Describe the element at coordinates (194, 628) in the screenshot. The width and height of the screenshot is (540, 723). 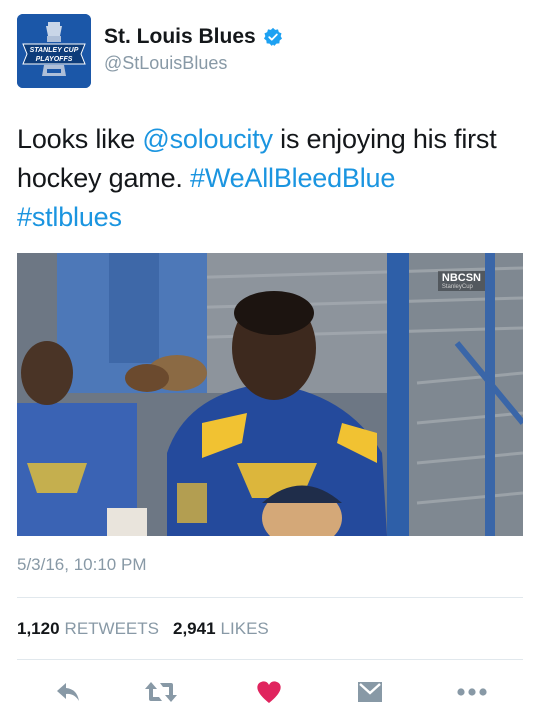
I see `likes-count: 2,941` at that location.